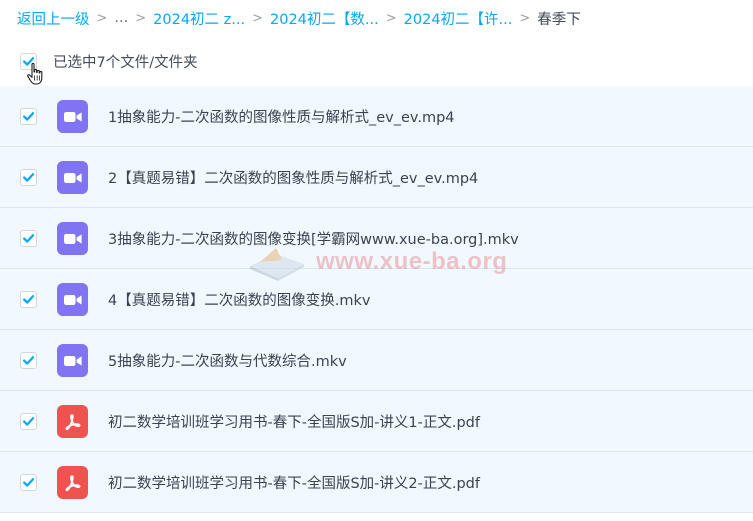 This screenshot has width=753, height=521. I want to click on file-name: 1抽象能力-二次函数的图像性质与解析式_ev_ev.mp4, so click(281, 116).